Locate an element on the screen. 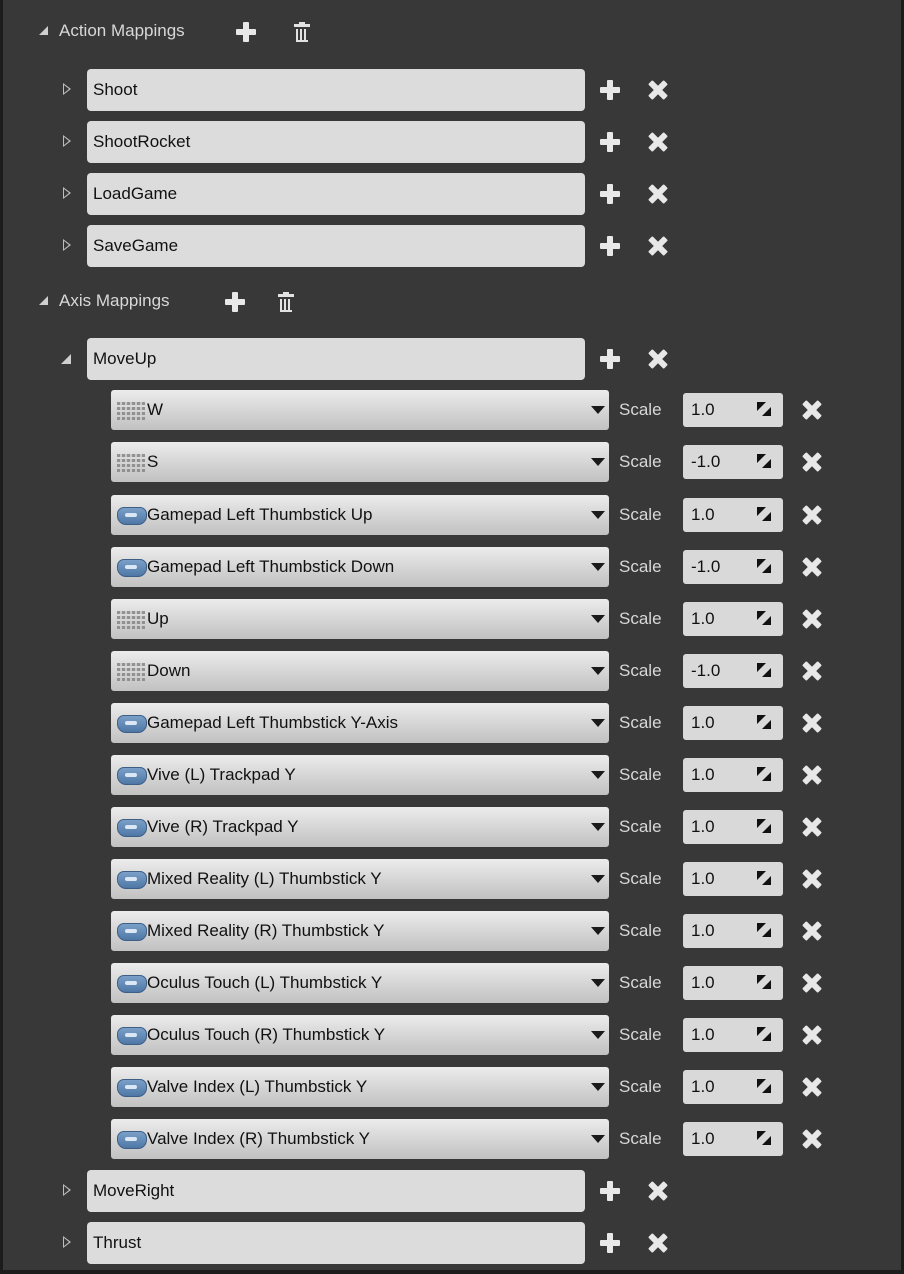 Image resolution: width=904 pixels, height=1274 pixels. axis-name-field: Thrust is located at coordinates (336, 1243).